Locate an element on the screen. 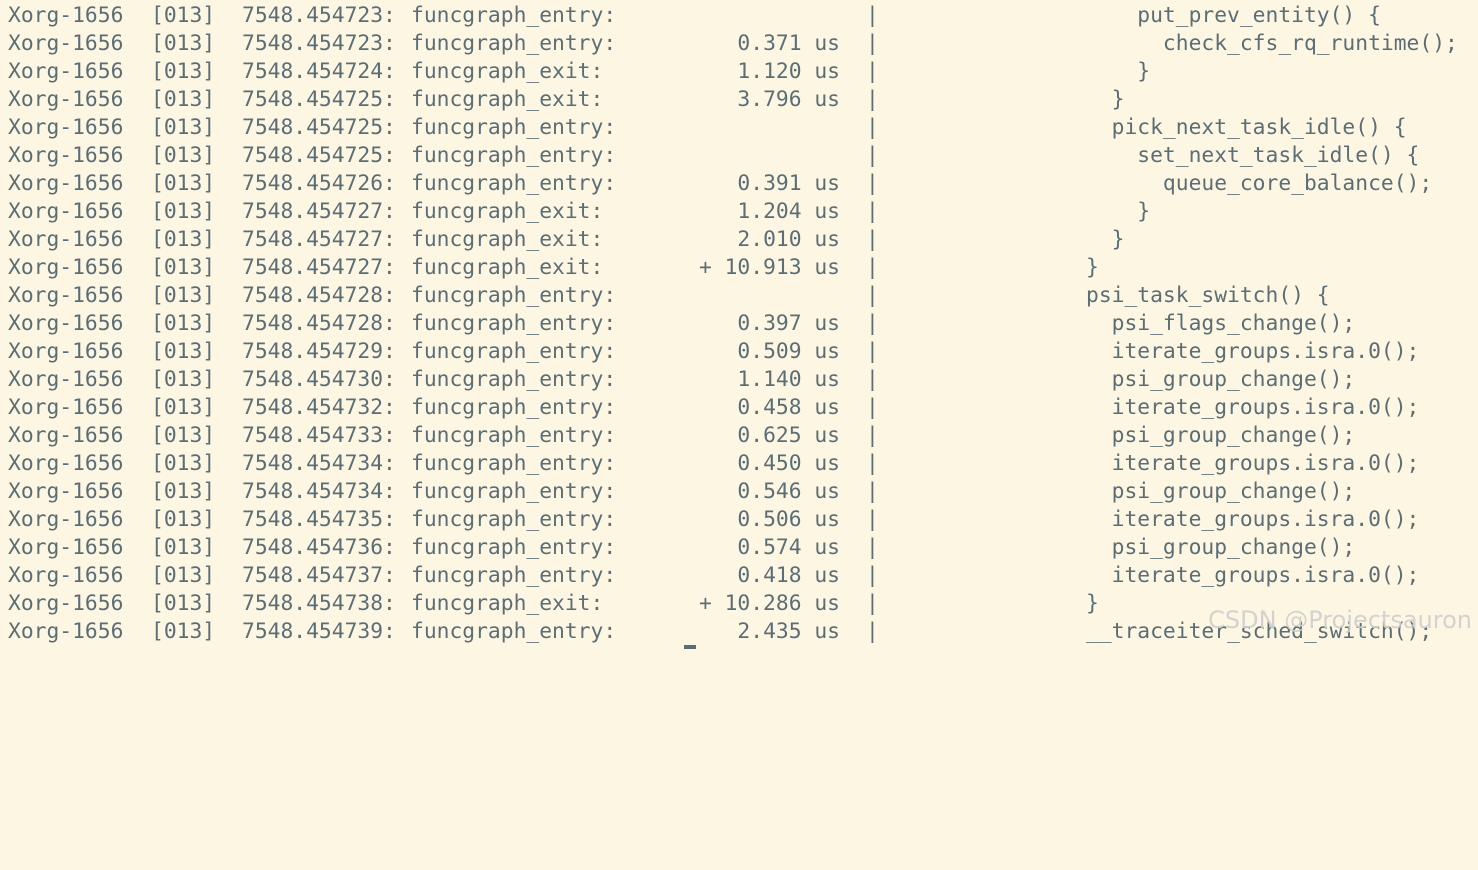 The image size is (1478, 870). duration: 0.371 us is located at coordinates (788, 43).